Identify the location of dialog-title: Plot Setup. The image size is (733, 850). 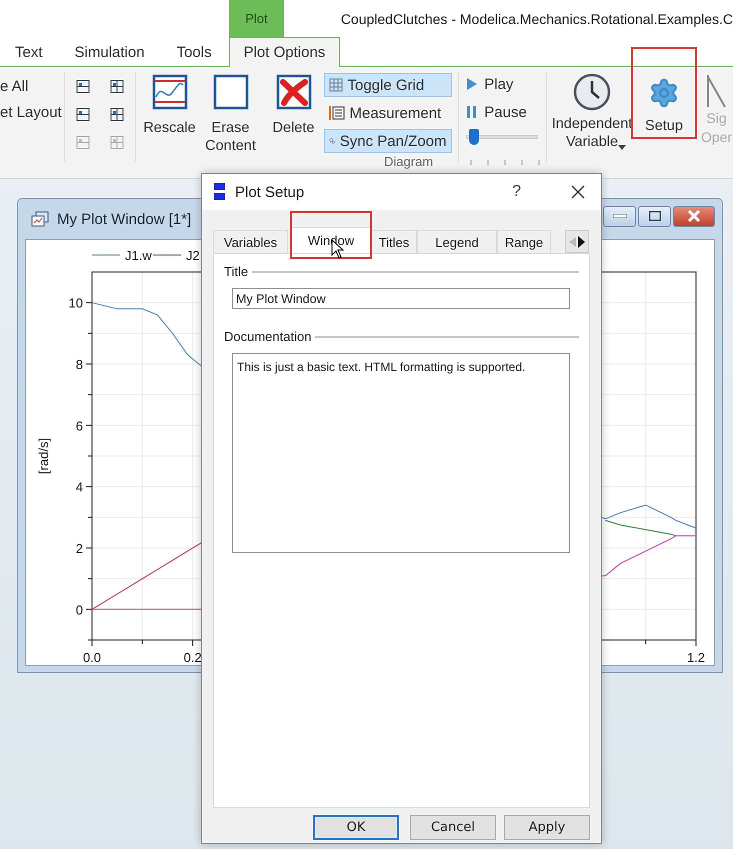
(269, 192).